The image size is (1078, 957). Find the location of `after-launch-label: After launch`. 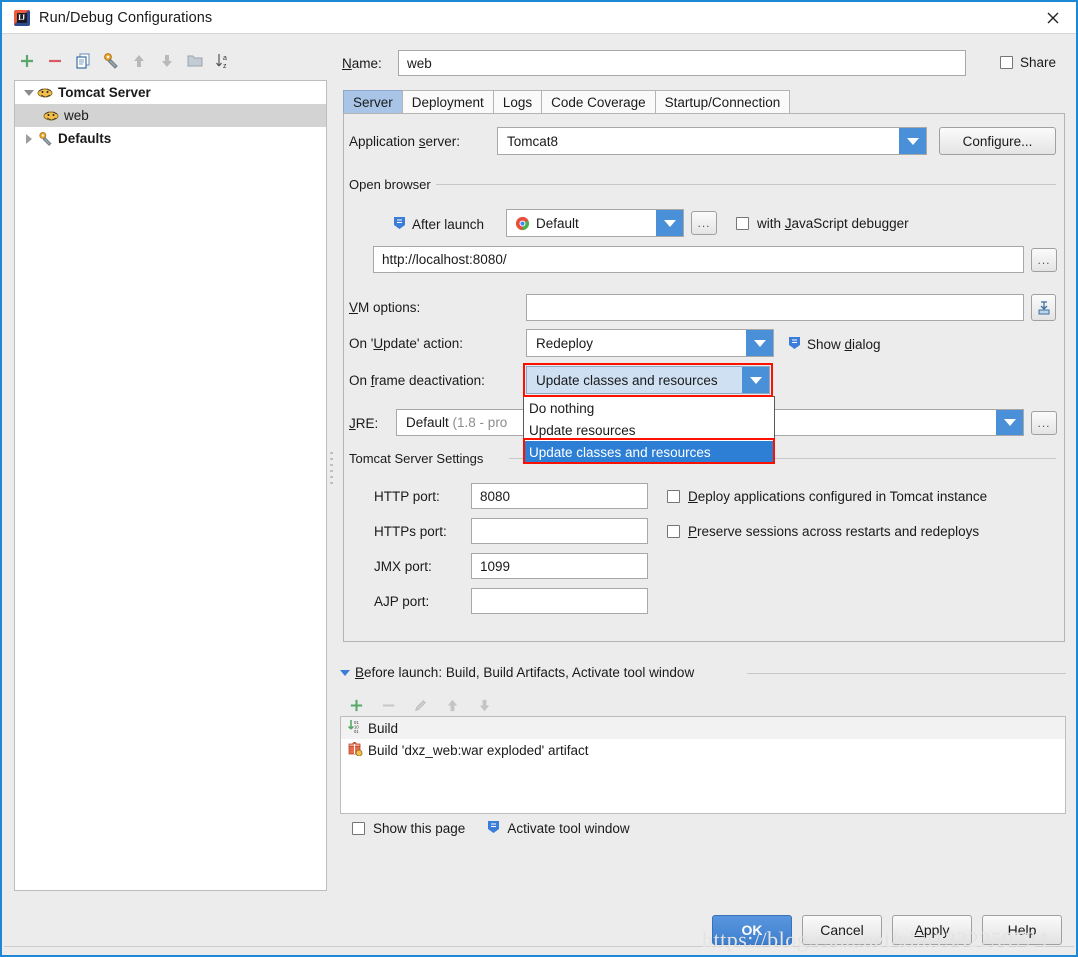

after-launch-label: After launch is located at coordinates (438, 224).